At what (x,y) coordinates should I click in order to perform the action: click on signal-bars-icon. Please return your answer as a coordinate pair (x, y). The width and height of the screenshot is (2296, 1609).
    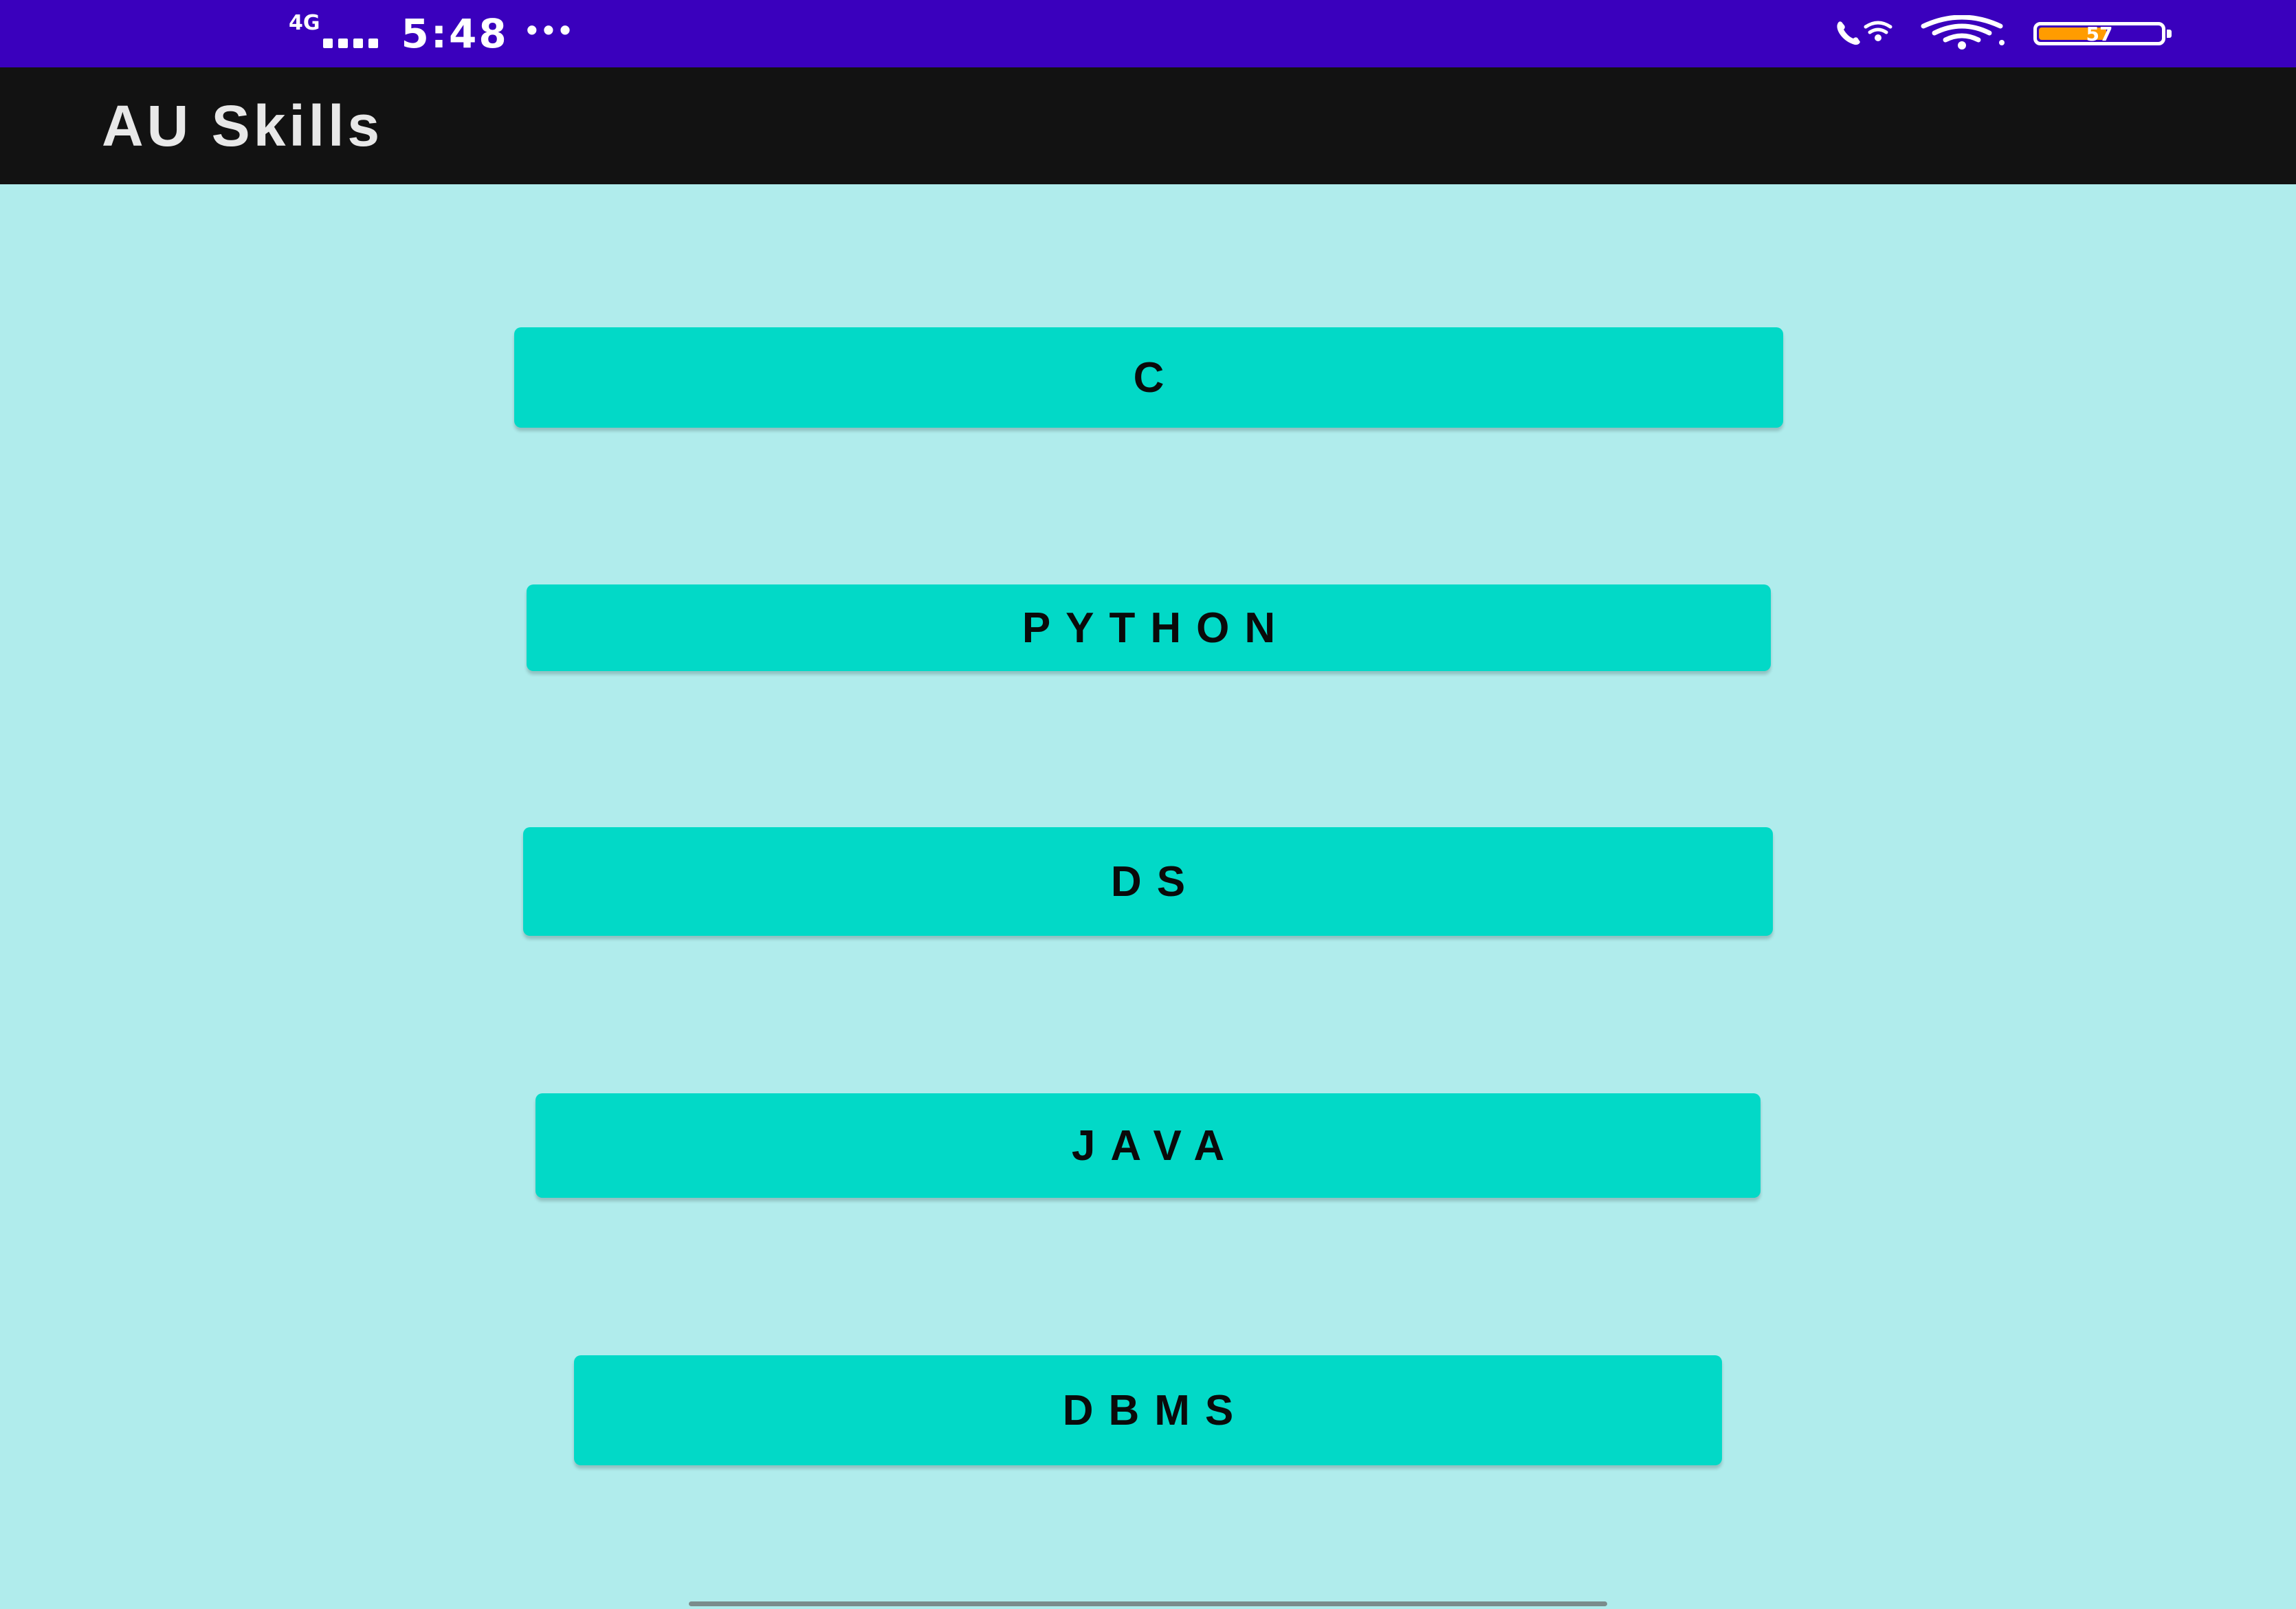
    Looking at the image, I should click on (350, 34).